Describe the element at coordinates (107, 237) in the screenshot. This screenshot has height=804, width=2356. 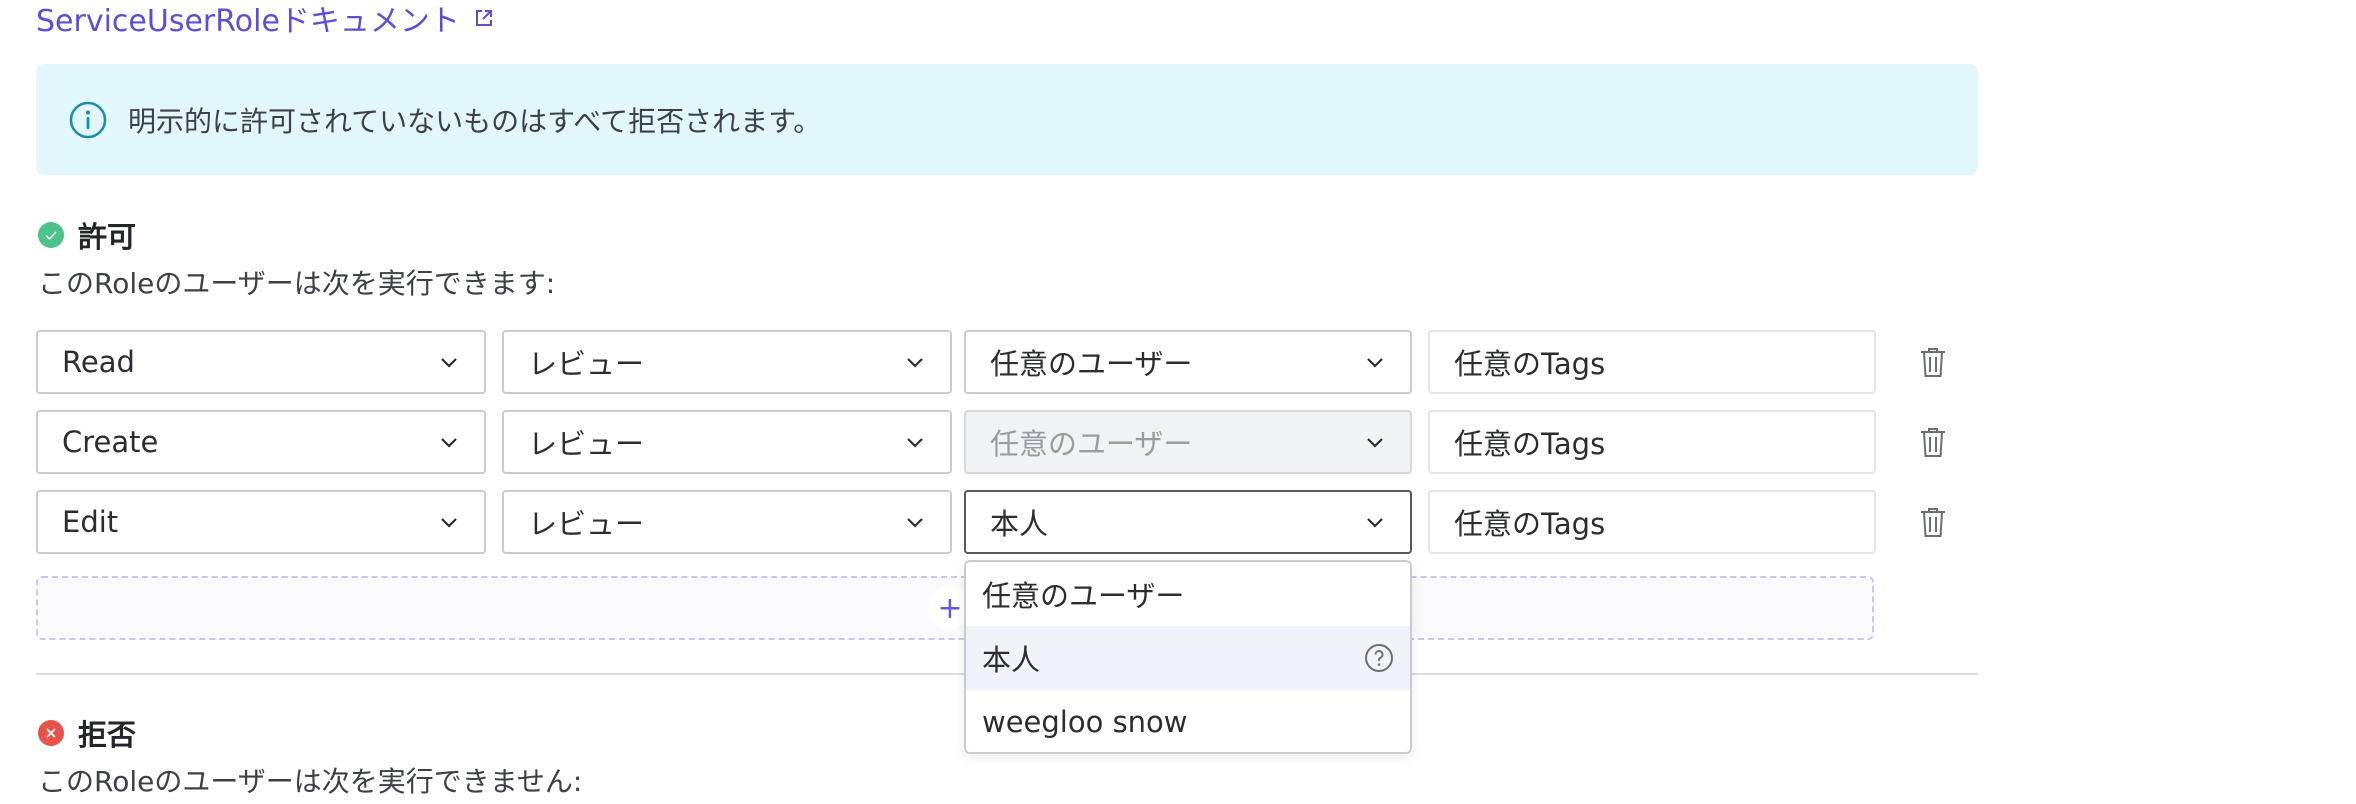
I see `allow-title: 許可` at that location.